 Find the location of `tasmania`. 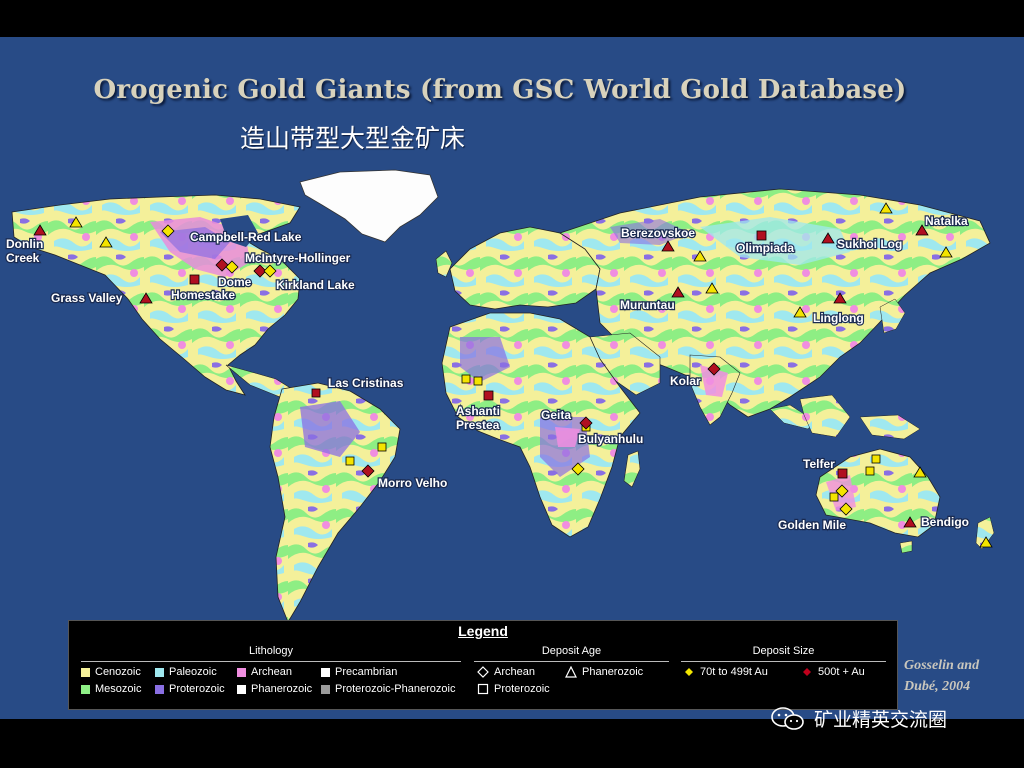

tasmania is located at coordinates (906, 547).